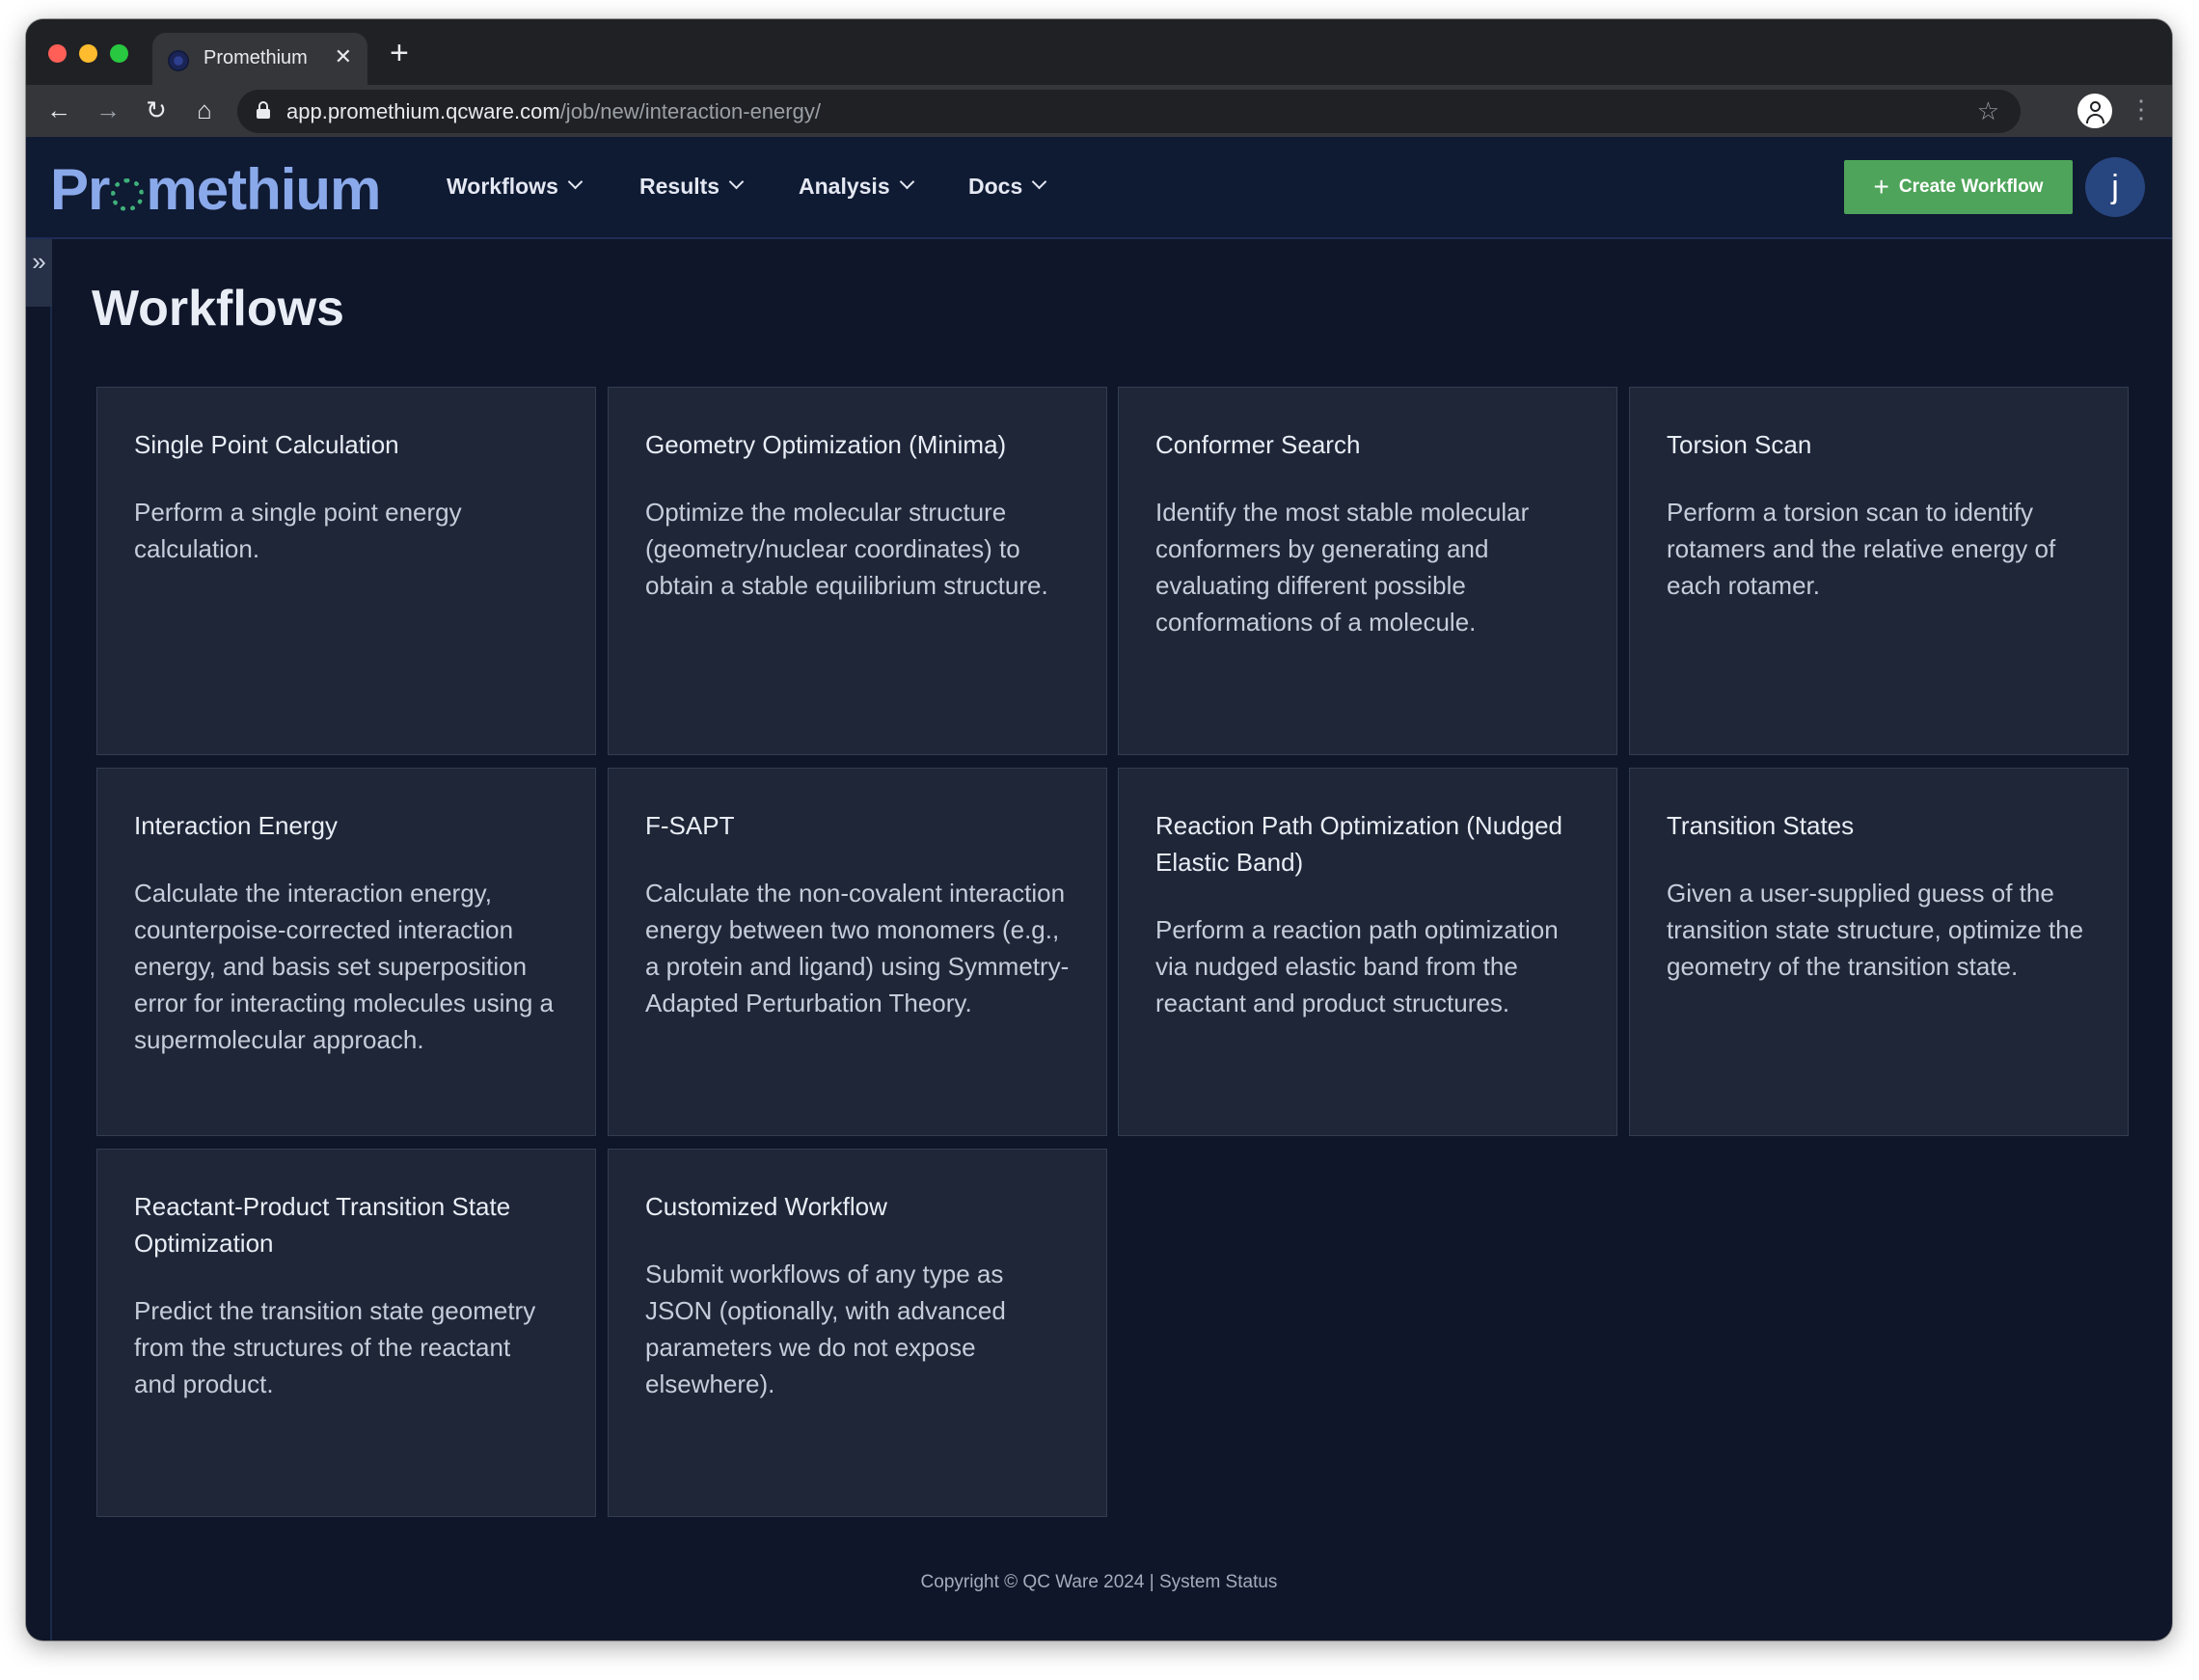 The image size is (2199, 1680). What do you see at coordinates (399, 53) in the screenshot?
I see `new-tab-button: +` at bounding box center [399, 53].